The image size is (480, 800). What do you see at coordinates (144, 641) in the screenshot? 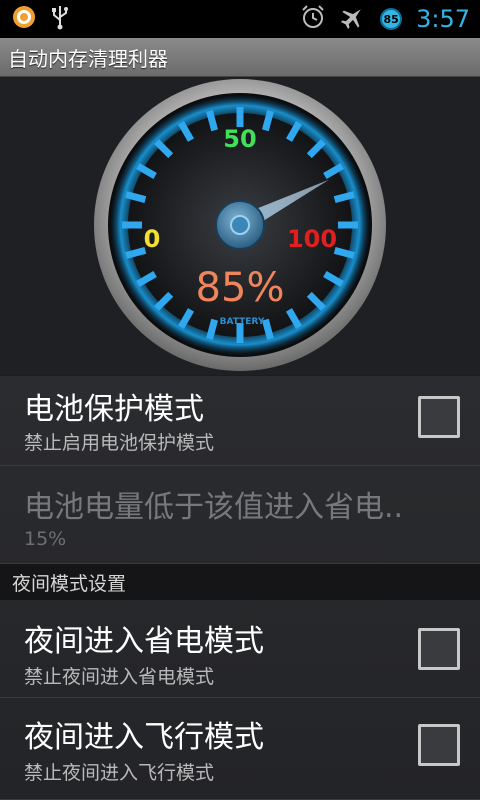
I see `night-power-save-title: 夜间进入省电模式` at bounding box center [144, 641].